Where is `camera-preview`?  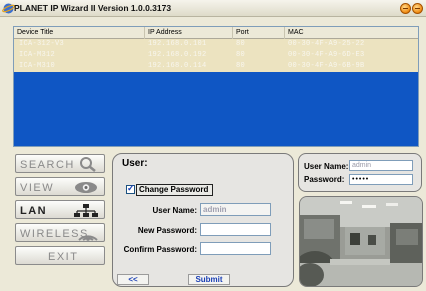
camera-preview is located at coordinates (361, 241).